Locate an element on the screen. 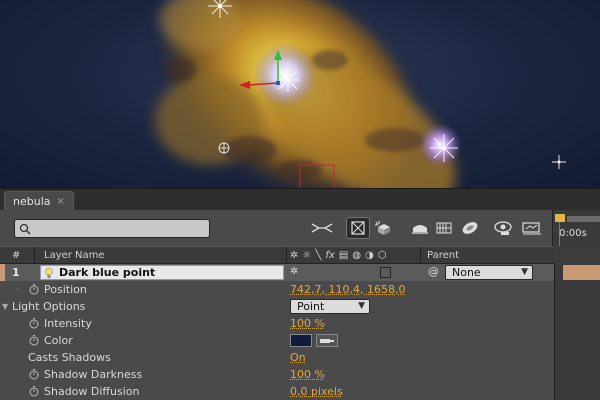 The width and height of the screenshot is (600, 400). intensity-value: 100 % is located at coordinates (307, 323).